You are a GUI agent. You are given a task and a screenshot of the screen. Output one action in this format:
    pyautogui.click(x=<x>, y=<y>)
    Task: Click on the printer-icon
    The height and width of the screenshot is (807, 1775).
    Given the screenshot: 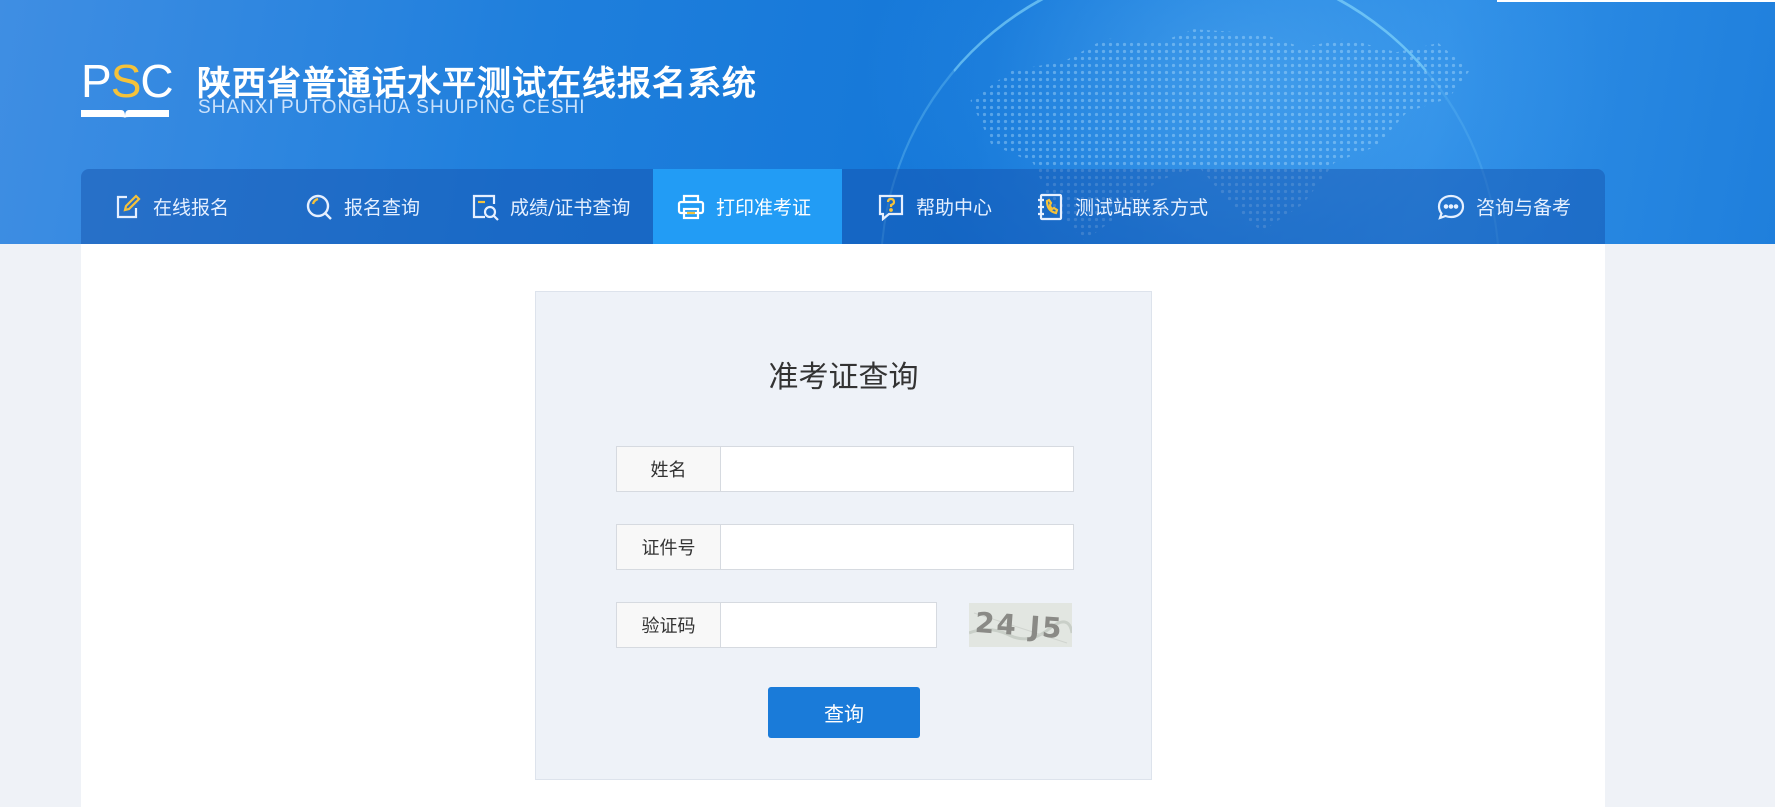 What is the action you would take?
    pyautogui.click(x=691, y=206)
    